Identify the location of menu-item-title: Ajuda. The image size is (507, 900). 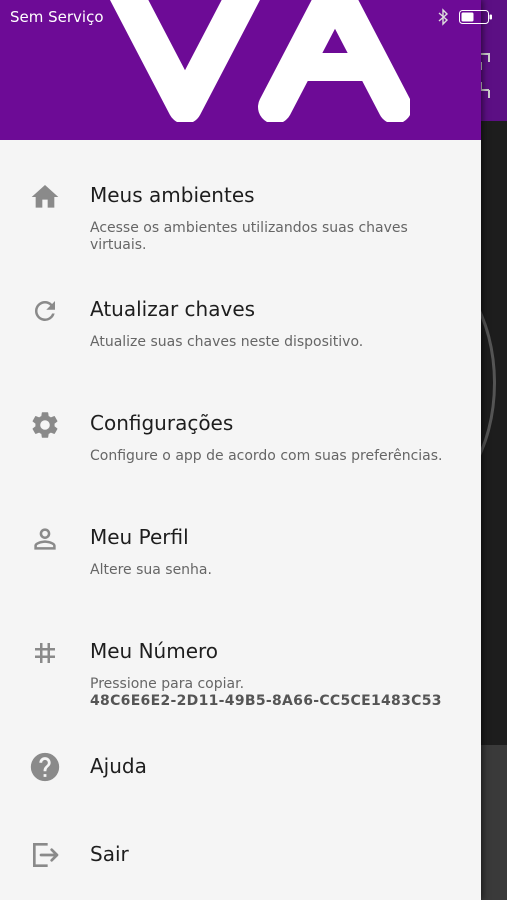
(118, 766).